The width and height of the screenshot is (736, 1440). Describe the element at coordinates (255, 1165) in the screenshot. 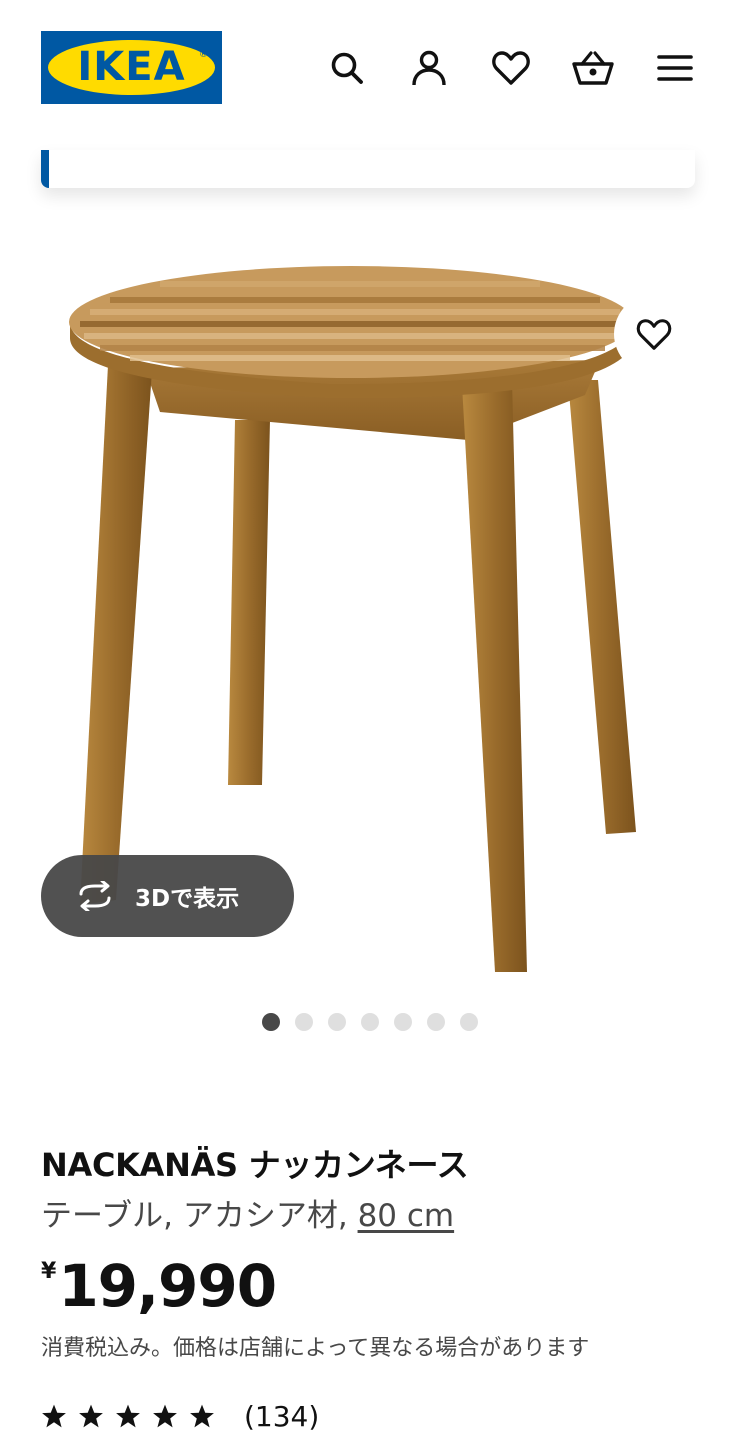

I see `product-name: NACKANÄS ナッカンネース` at that location.